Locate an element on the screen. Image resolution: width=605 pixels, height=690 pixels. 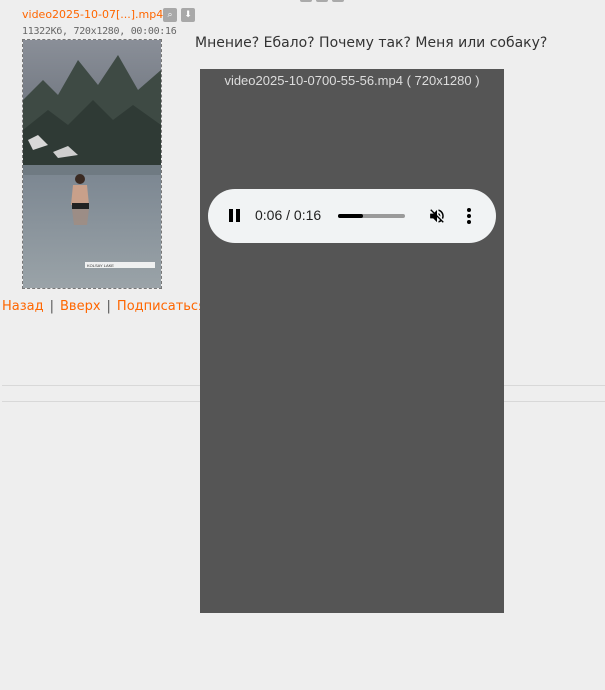
volume-muted-icon is located at coordinates (437, 216).